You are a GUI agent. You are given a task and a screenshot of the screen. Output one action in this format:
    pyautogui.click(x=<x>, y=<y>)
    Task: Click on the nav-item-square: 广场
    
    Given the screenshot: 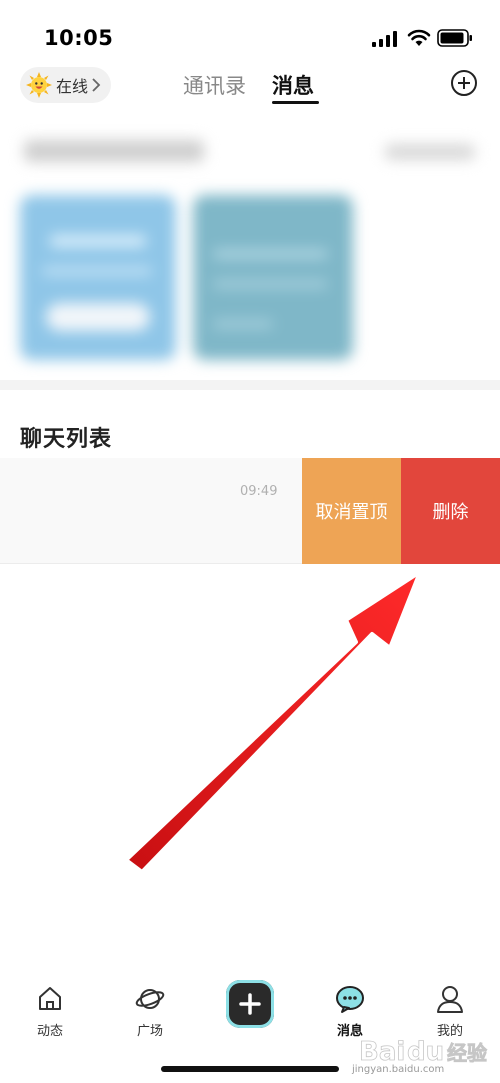 What is the action you would take?
    pyautogui.click(x=150, y=1011)
    